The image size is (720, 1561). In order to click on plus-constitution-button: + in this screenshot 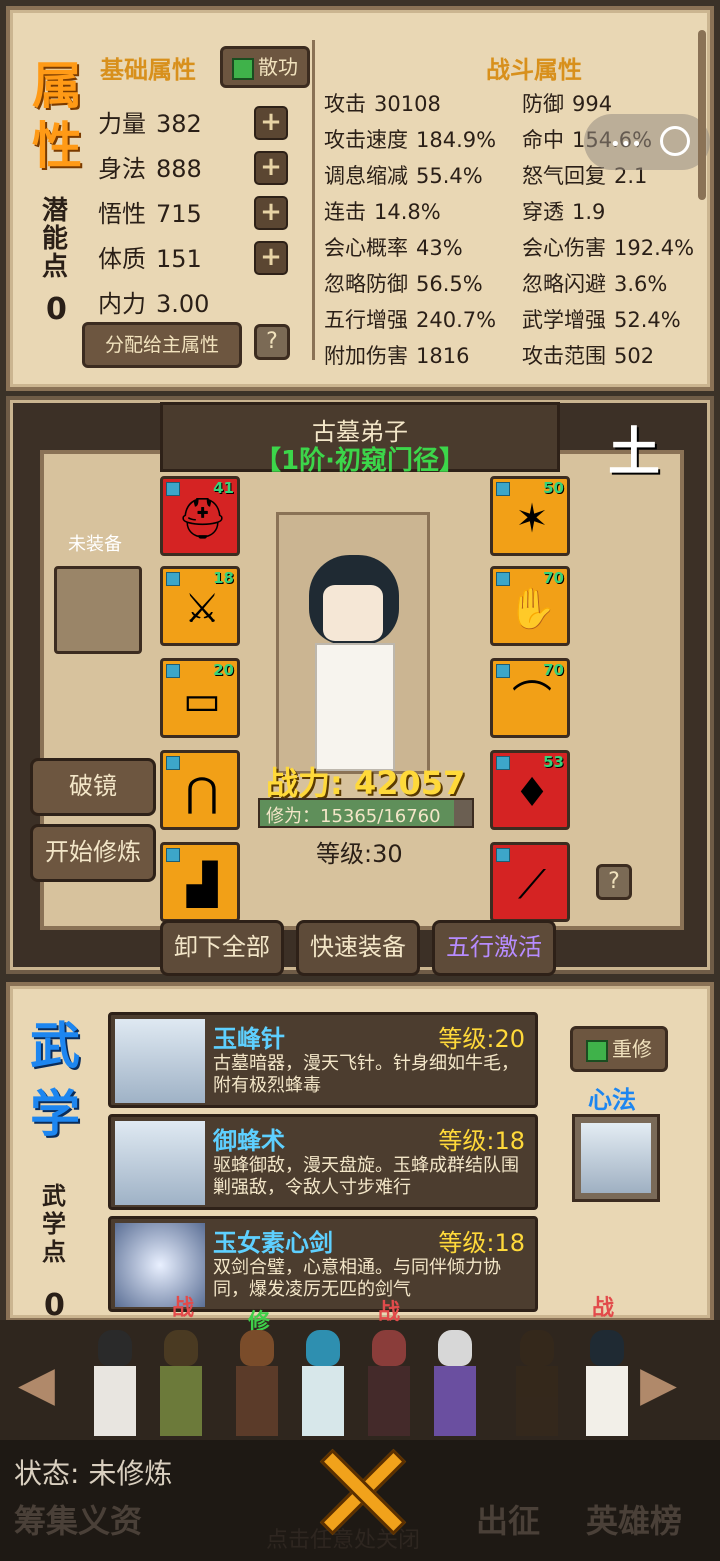, I will do `click(271, 258)`.